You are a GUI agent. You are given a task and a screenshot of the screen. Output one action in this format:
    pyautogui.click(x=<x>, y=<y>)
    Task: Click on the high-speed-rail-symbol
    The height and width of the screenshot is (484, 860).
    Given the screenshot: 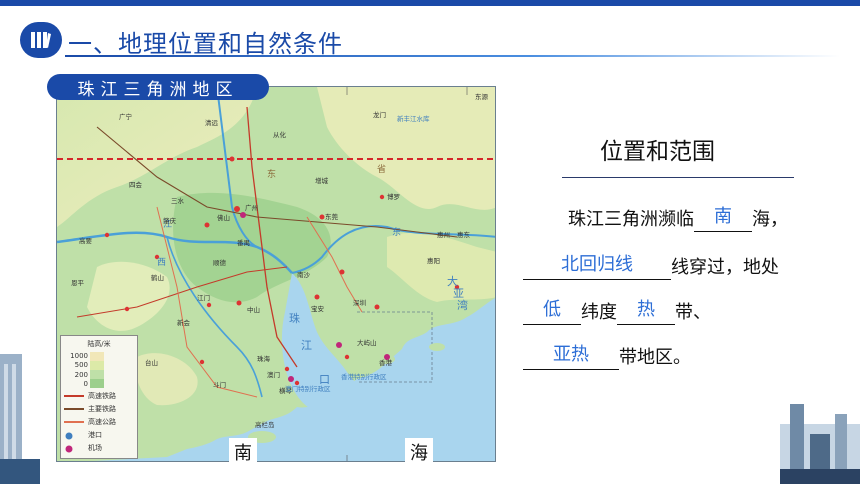 What is the action you would take?
    pyautogui.click(x=74, y=397)
    